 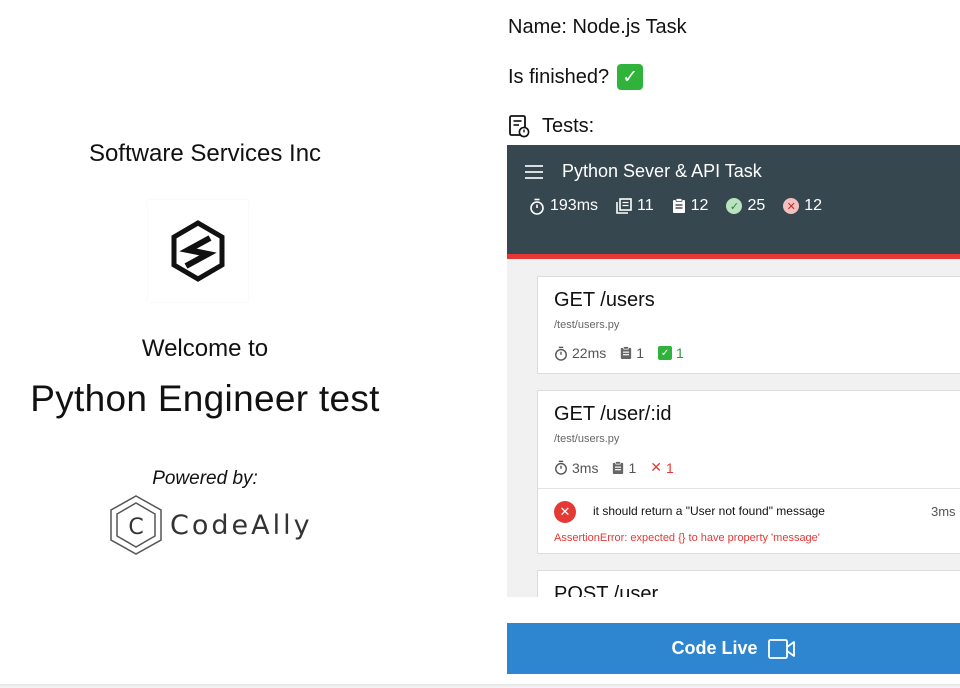 I want to click on suite-passes: ✓ 1, so click(x=671, y=353).